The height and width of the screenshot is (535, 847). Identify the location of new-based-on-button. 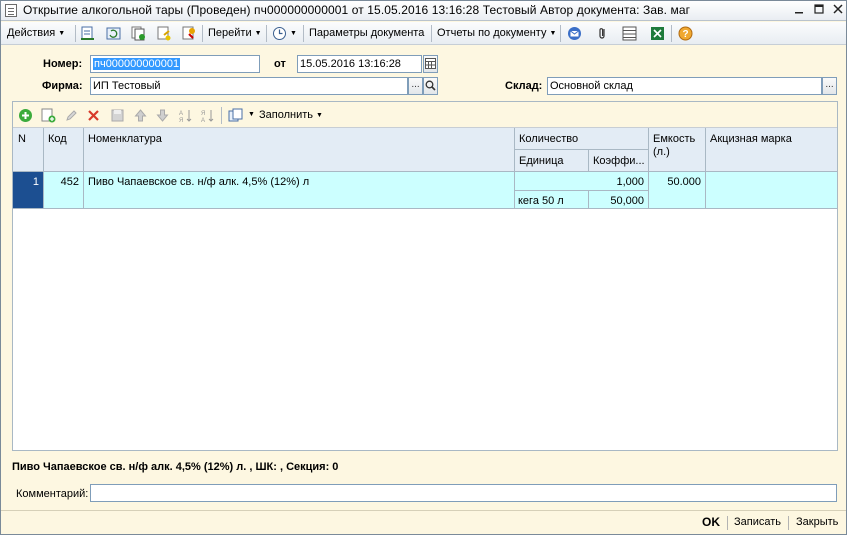
(163, 33).